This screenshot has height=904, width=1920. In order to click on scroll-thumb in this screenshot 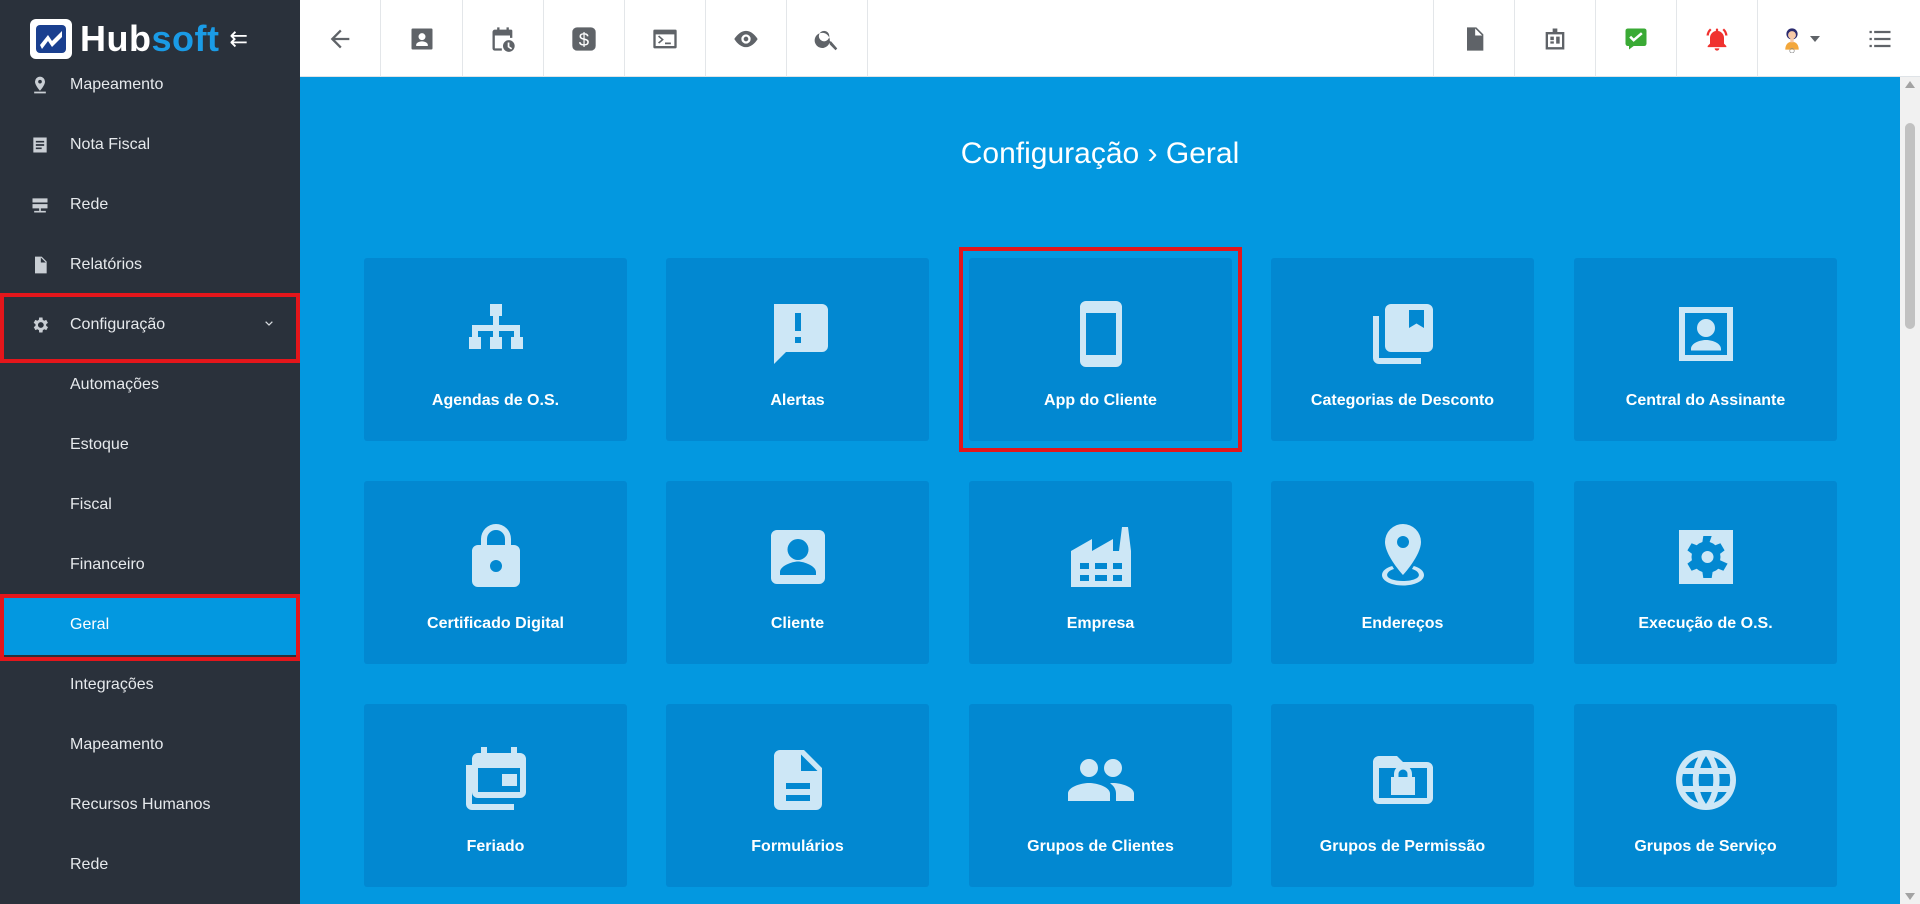, I will do `click(1910, 226)`.